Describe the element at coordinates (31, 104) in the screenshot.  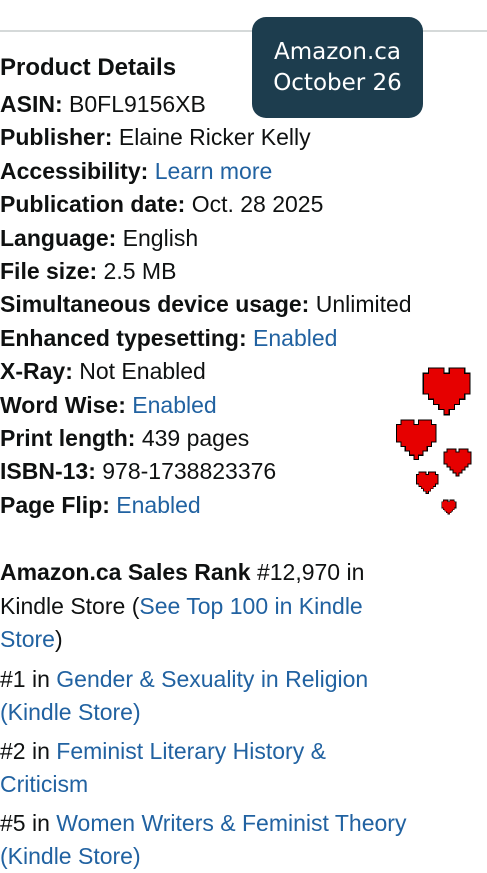
I see `detail-label: ASIN:` at that location.